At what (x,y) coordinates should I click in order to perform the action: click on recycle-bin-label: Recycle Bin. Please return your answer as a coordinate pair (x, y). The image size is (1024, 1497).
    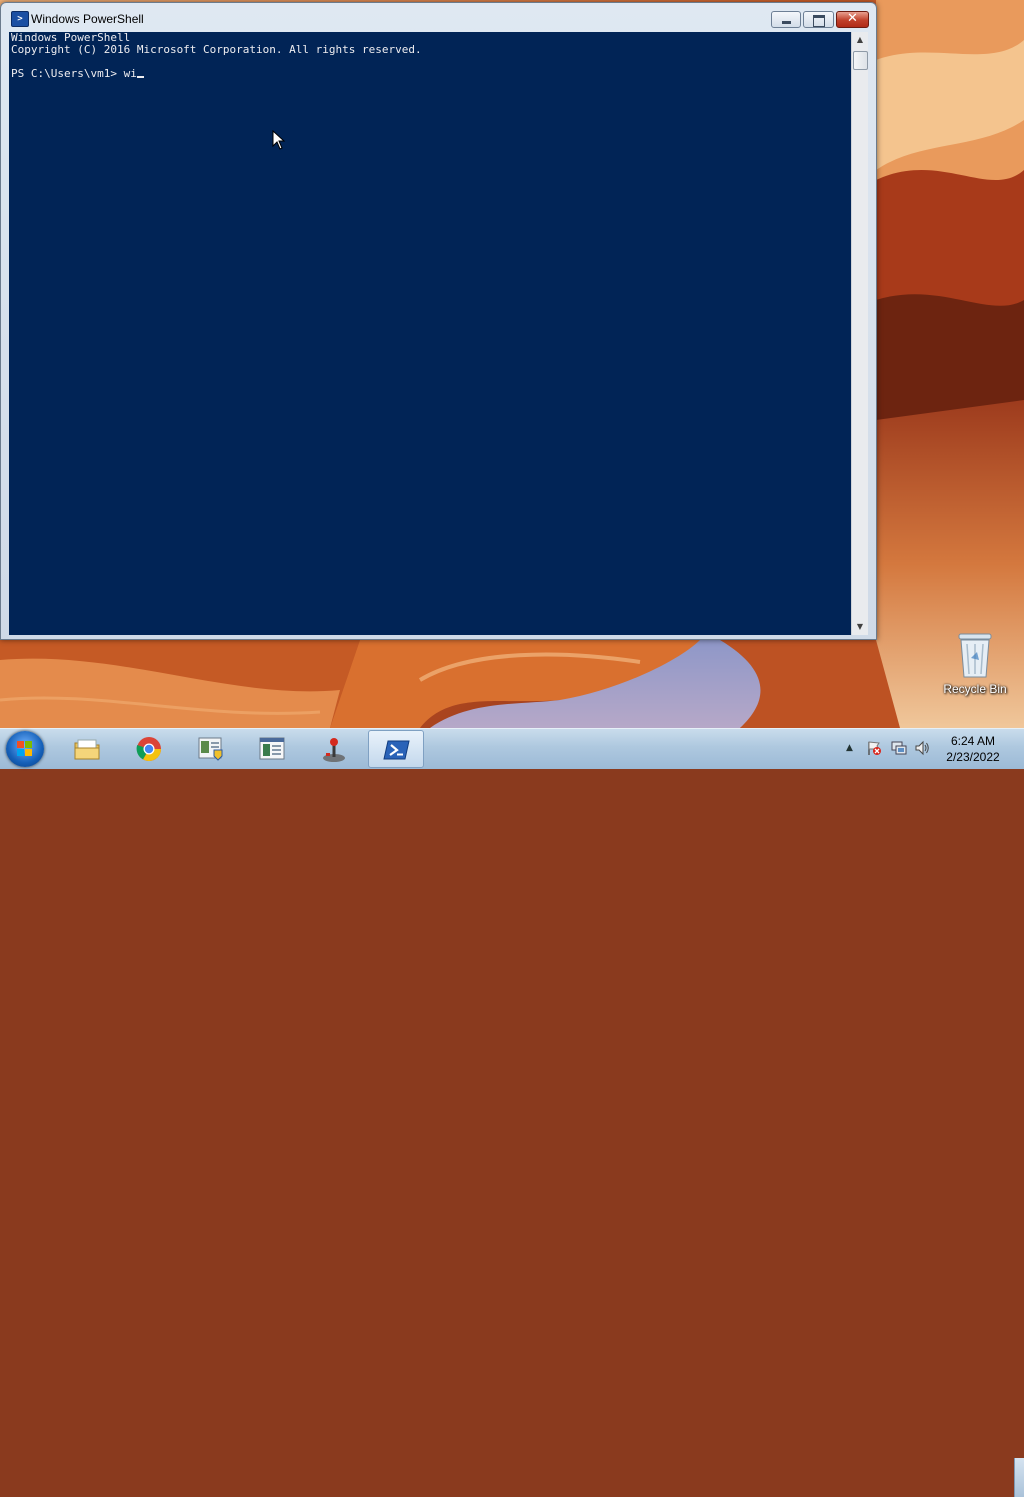
    Looking at the image, I should click on (975, 689).